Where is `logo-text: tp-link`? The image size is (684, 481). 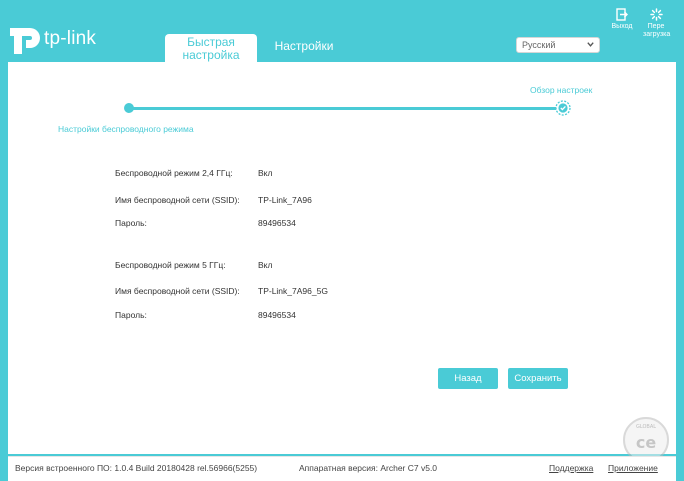
logo-text: tp-link is located at coordinates (70, 38).